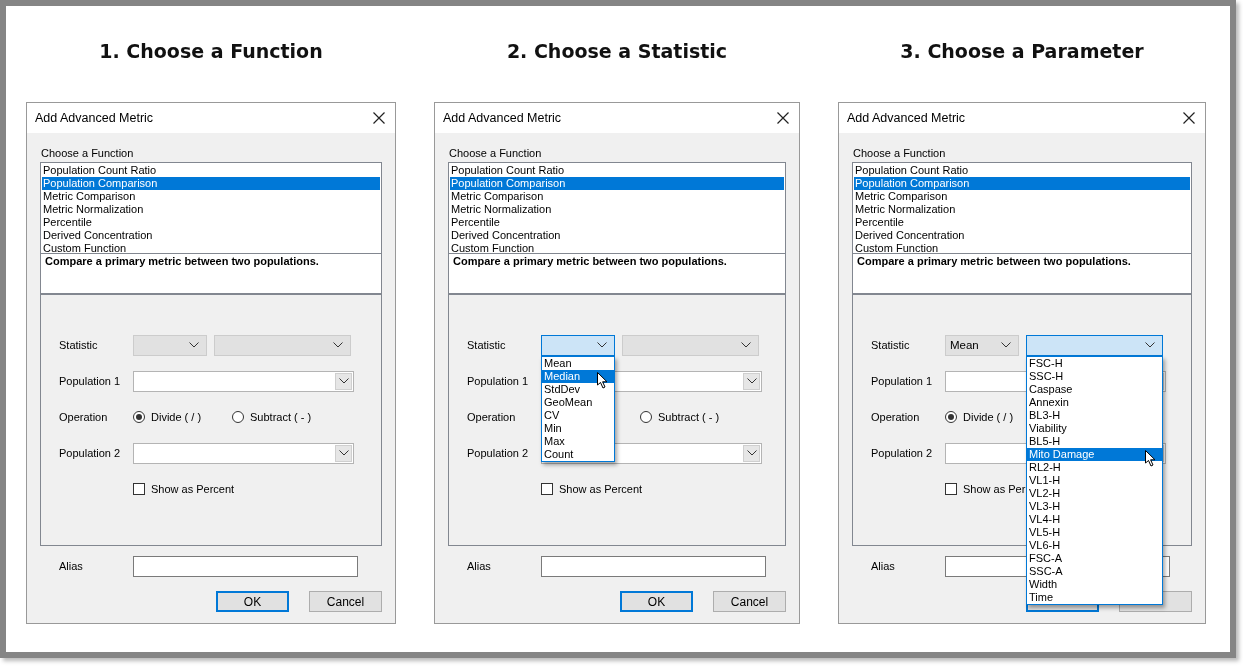  Describe the element at coordinates (578, 454) in the screenshot. I see `dropdown-option: Count` at that location.